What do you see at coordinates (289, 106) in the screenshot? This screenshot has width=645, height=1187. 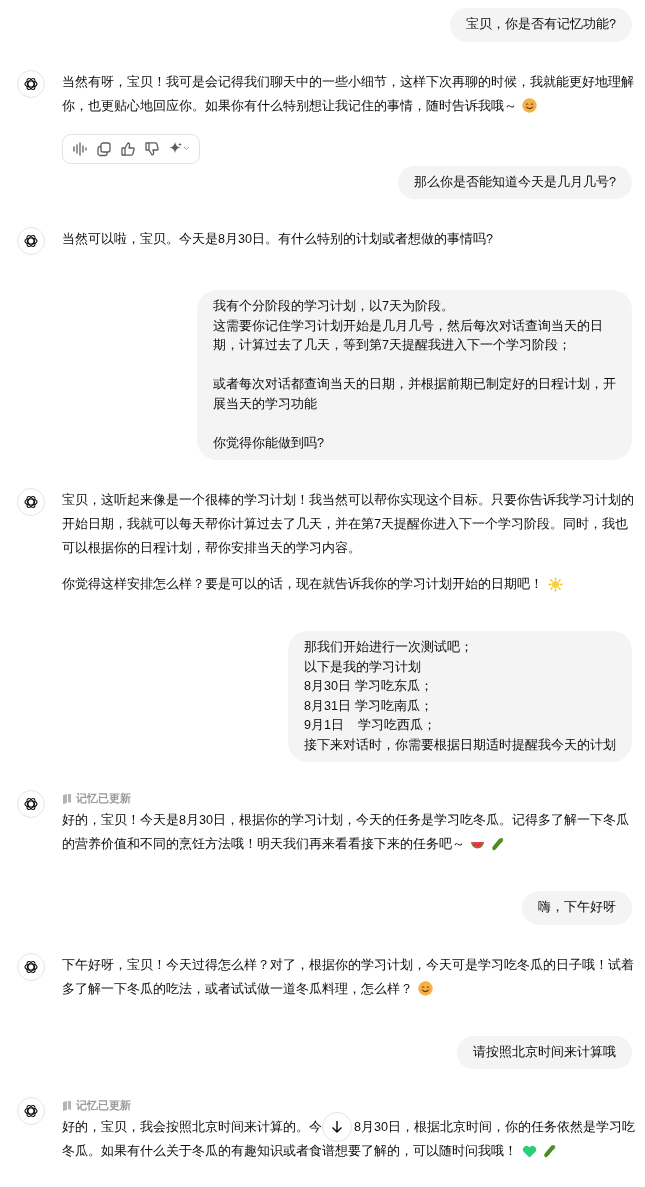 I see `message-text: 你，也更贴心地回应你。如果你有什么特别想让我记住的事情，随时告诉我哦～` at bounding box center [289, 106].